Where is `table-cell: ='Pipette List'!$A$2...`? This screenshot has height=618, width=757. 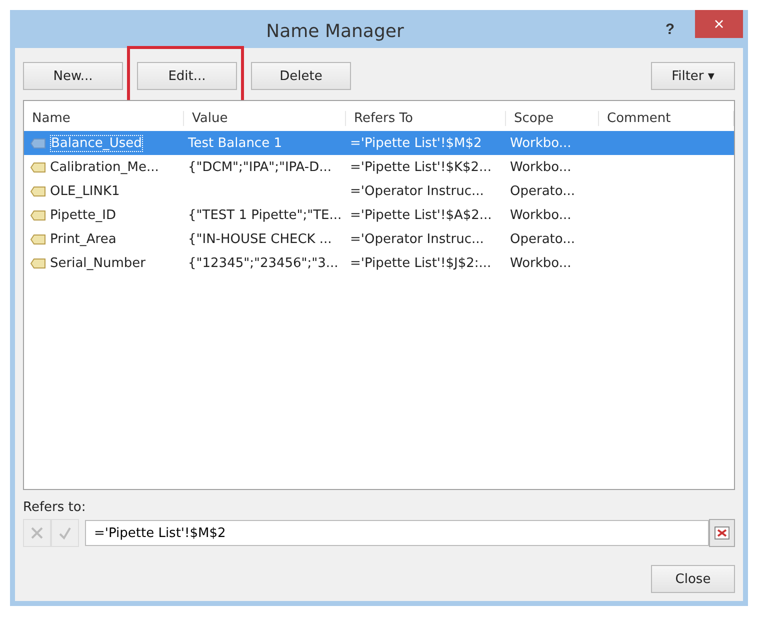 table-cell: ='Pipette List'!$A$2... is located at coordinates (421, 215).